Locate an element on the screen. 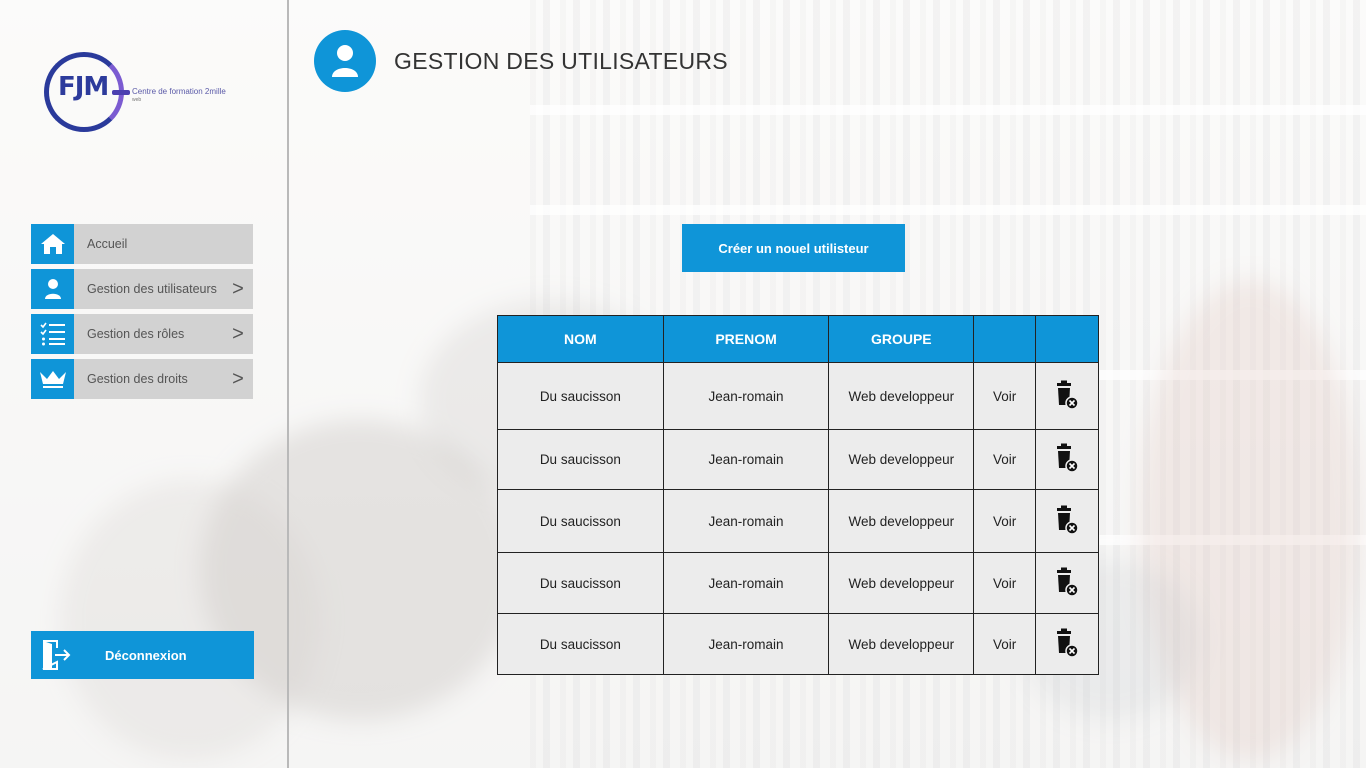 This screenshot has height=768, width=1366. sidebar-item-label: Gestion des droits is located at coordinates (137, 379).